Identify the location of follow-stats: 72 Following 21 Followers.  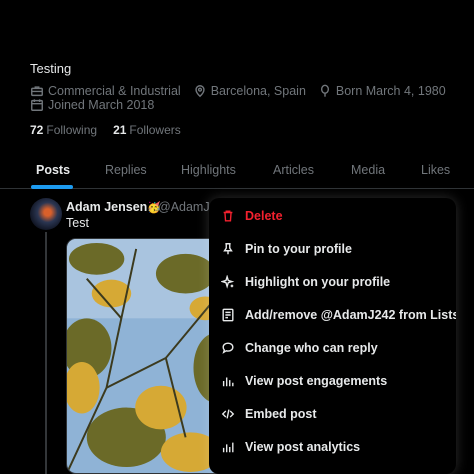
(113, 130).